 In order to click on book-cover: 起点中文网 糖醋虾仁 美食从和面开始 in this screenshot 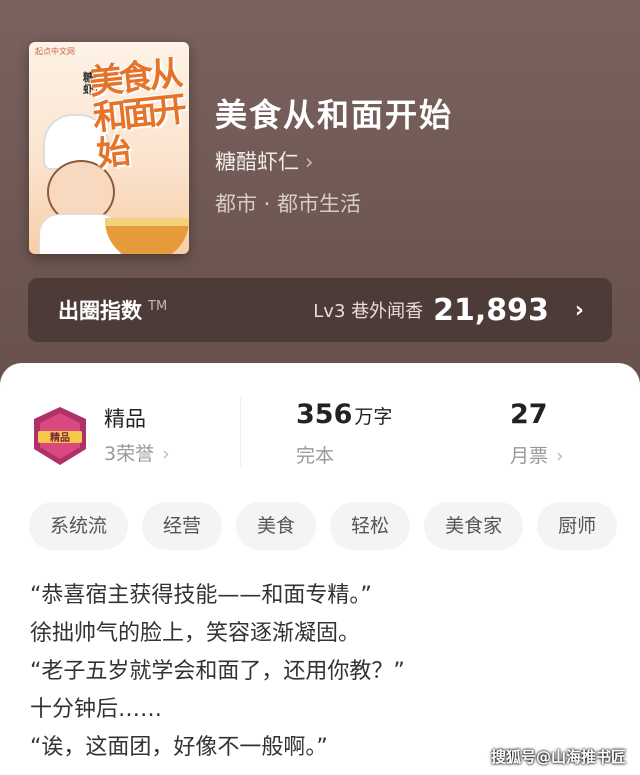, I will do `click(109, 148)`.